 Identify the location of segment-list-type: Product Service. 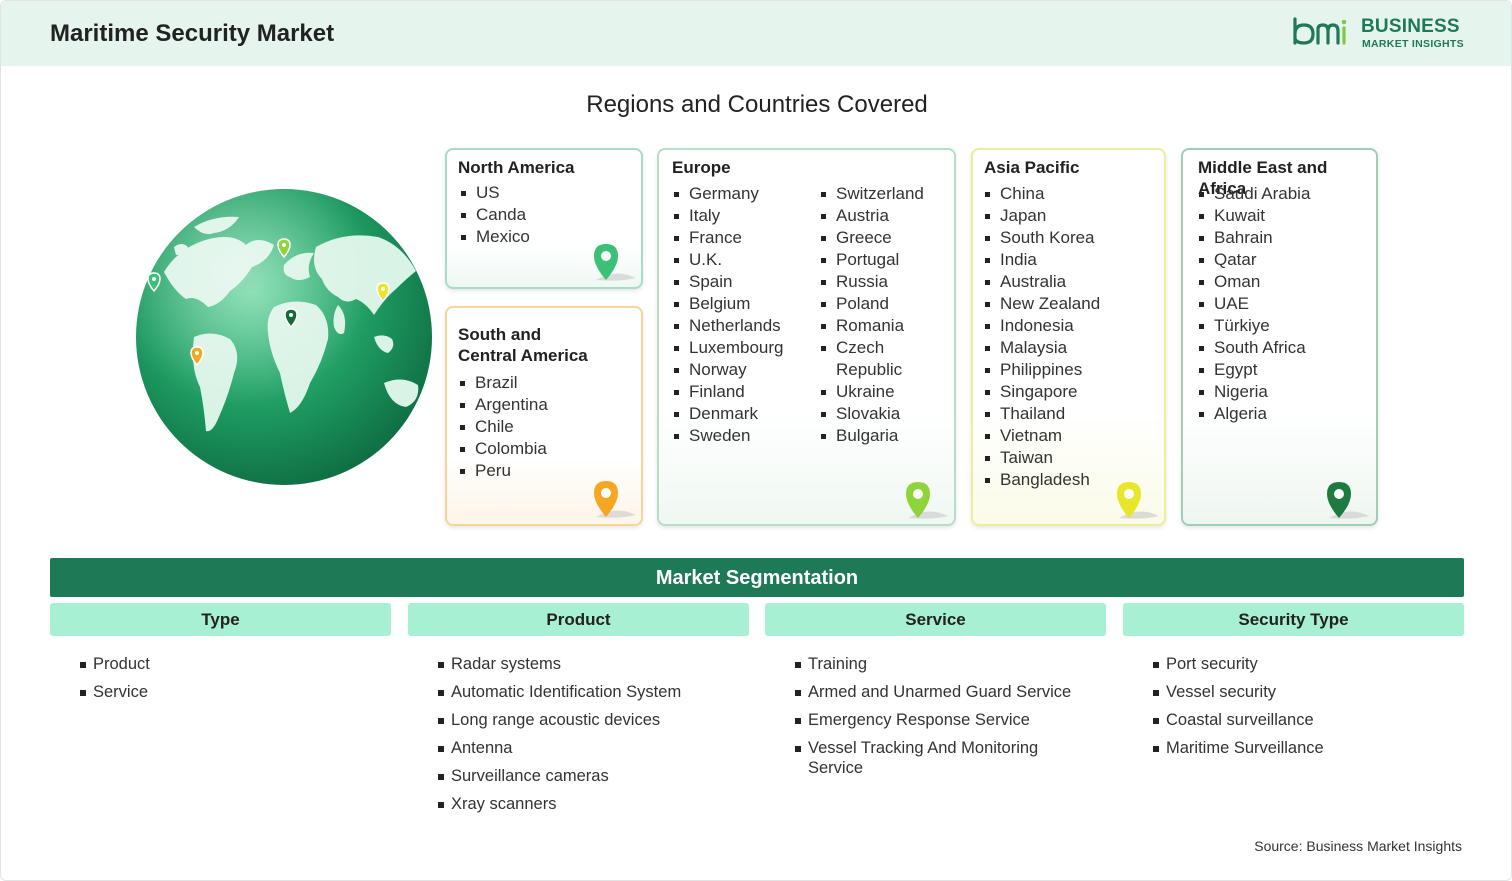
(230, 682).